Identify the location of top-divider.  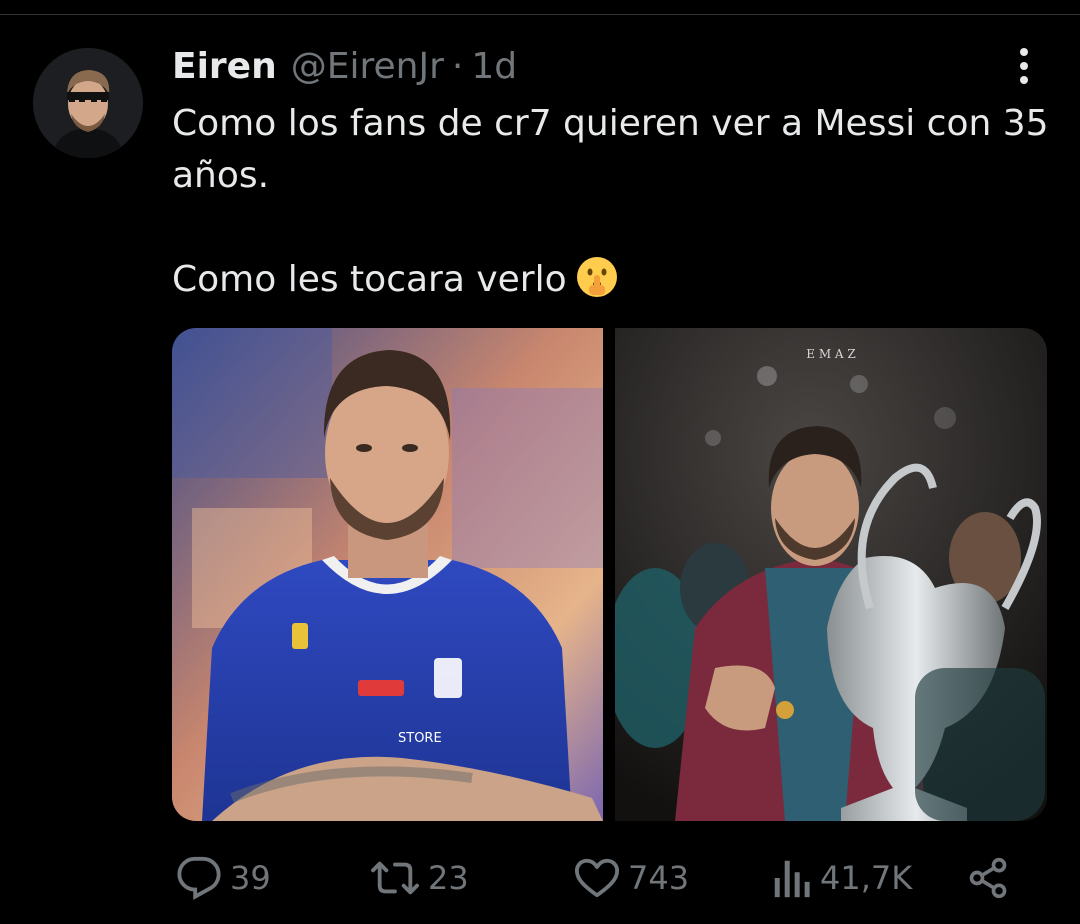
(540, 14).